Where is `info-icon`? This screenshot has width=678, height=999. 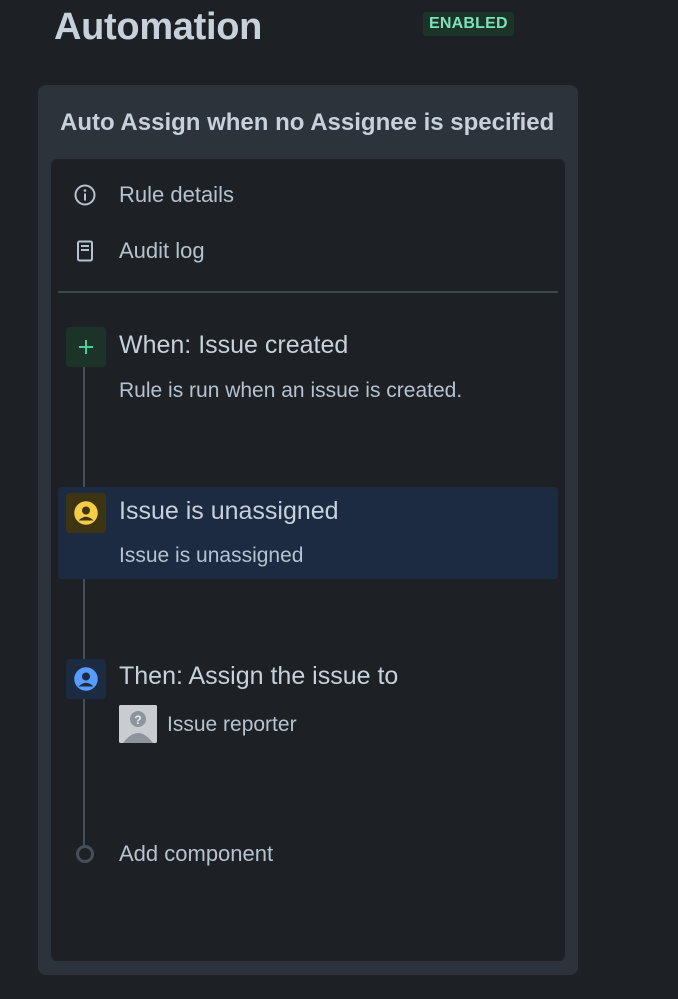 info-icon is located at coordinates (85, 195).